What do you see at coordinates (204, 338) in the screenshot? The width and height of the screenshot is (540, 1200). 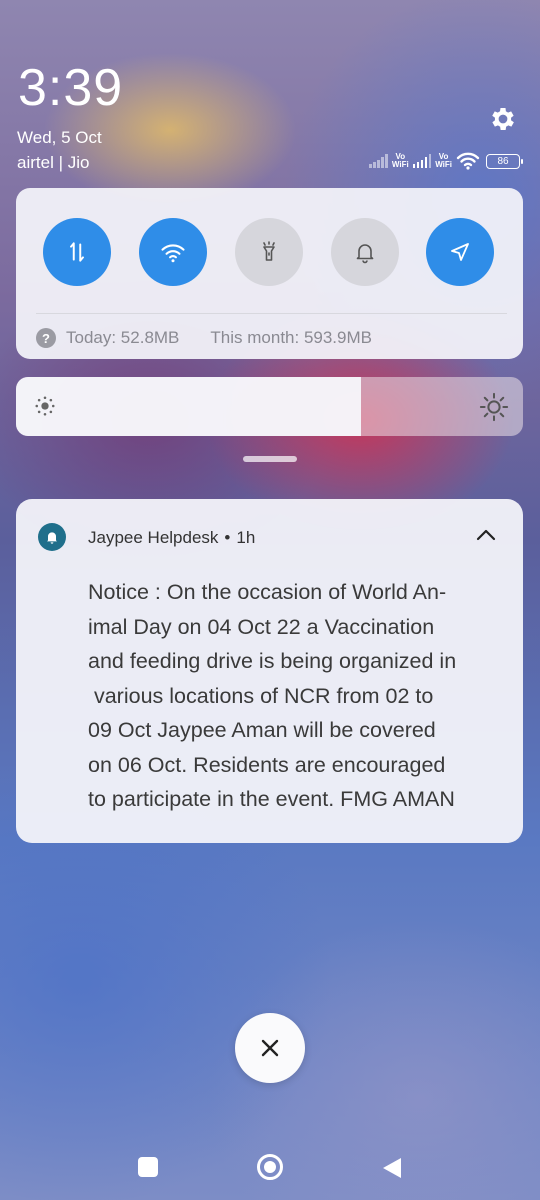 I see `data-usage-row: ? Today: 52.8MB This month: 593.9MB` at bounding box center [204, 338].